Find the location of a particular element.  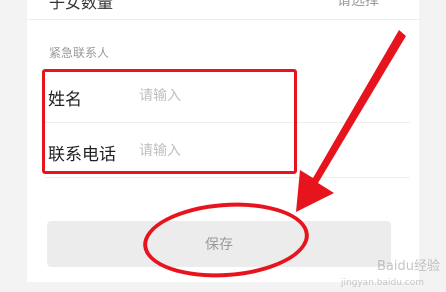

watermark-logo: Baidu经验 is located at coordinates (408, 266).